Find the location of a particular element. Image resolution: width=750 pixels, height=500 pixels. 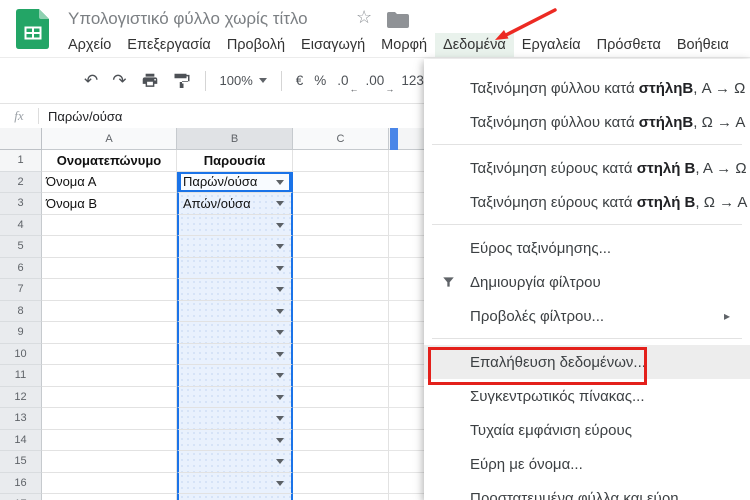

column-header: C is located at coordinates (341, 139).